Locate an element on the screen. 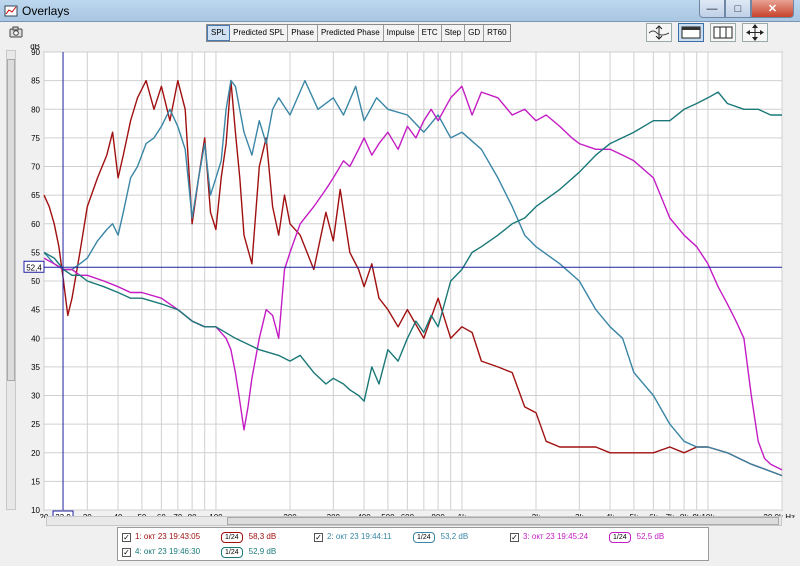 The image size is (800, 566). window-titlebar: Overlays — □ ✕ is located at coordinates (400, 11).